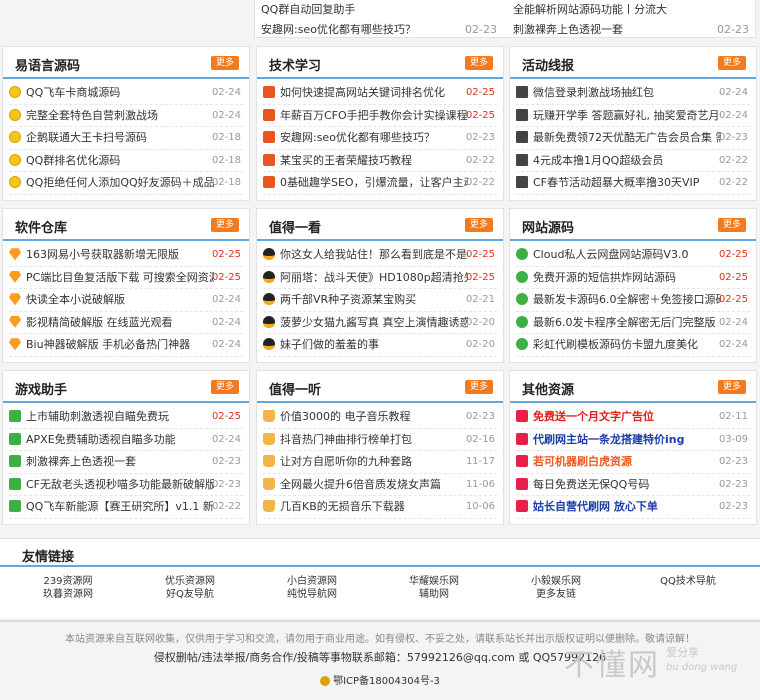 The height and width of the screenshot is (700, 760). What do you see at coordinates (126, 278) in the screenshot?
I see `list-item: PC端比目鱼复活版下载 可搜索全网资源 原 02-25` at bounding box center [126, 278].